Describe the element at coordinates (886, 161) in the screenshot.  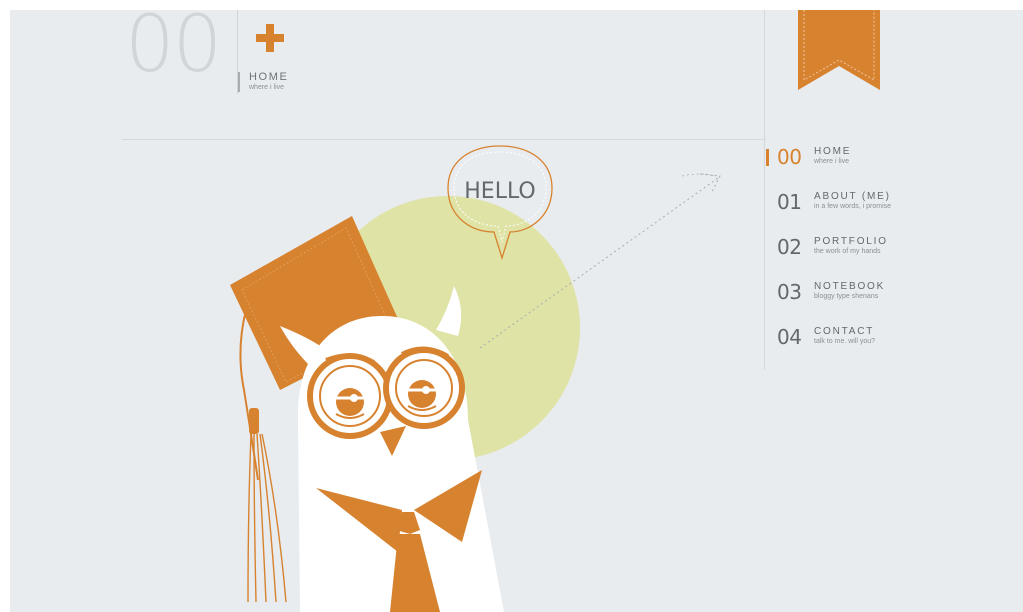
I see `nav-item-home: 00 HOME where i live` at that location.